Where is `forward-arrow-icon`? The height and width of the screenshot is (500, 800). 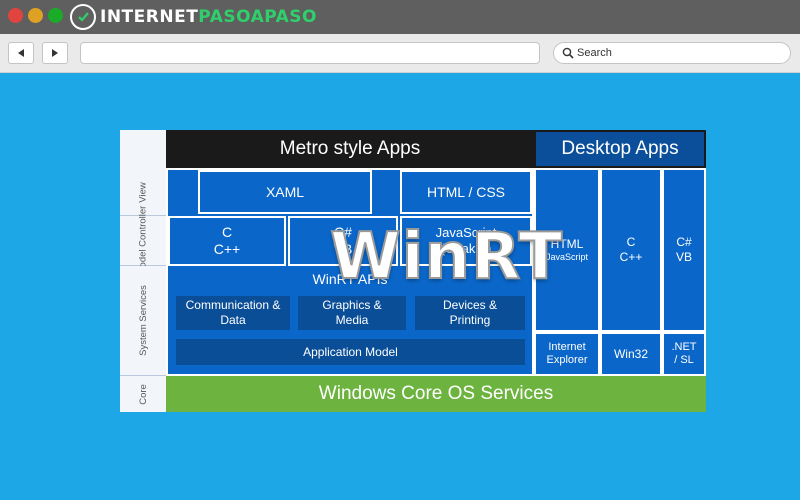
forward-arrow-icon is located at coordinates (55, 53).